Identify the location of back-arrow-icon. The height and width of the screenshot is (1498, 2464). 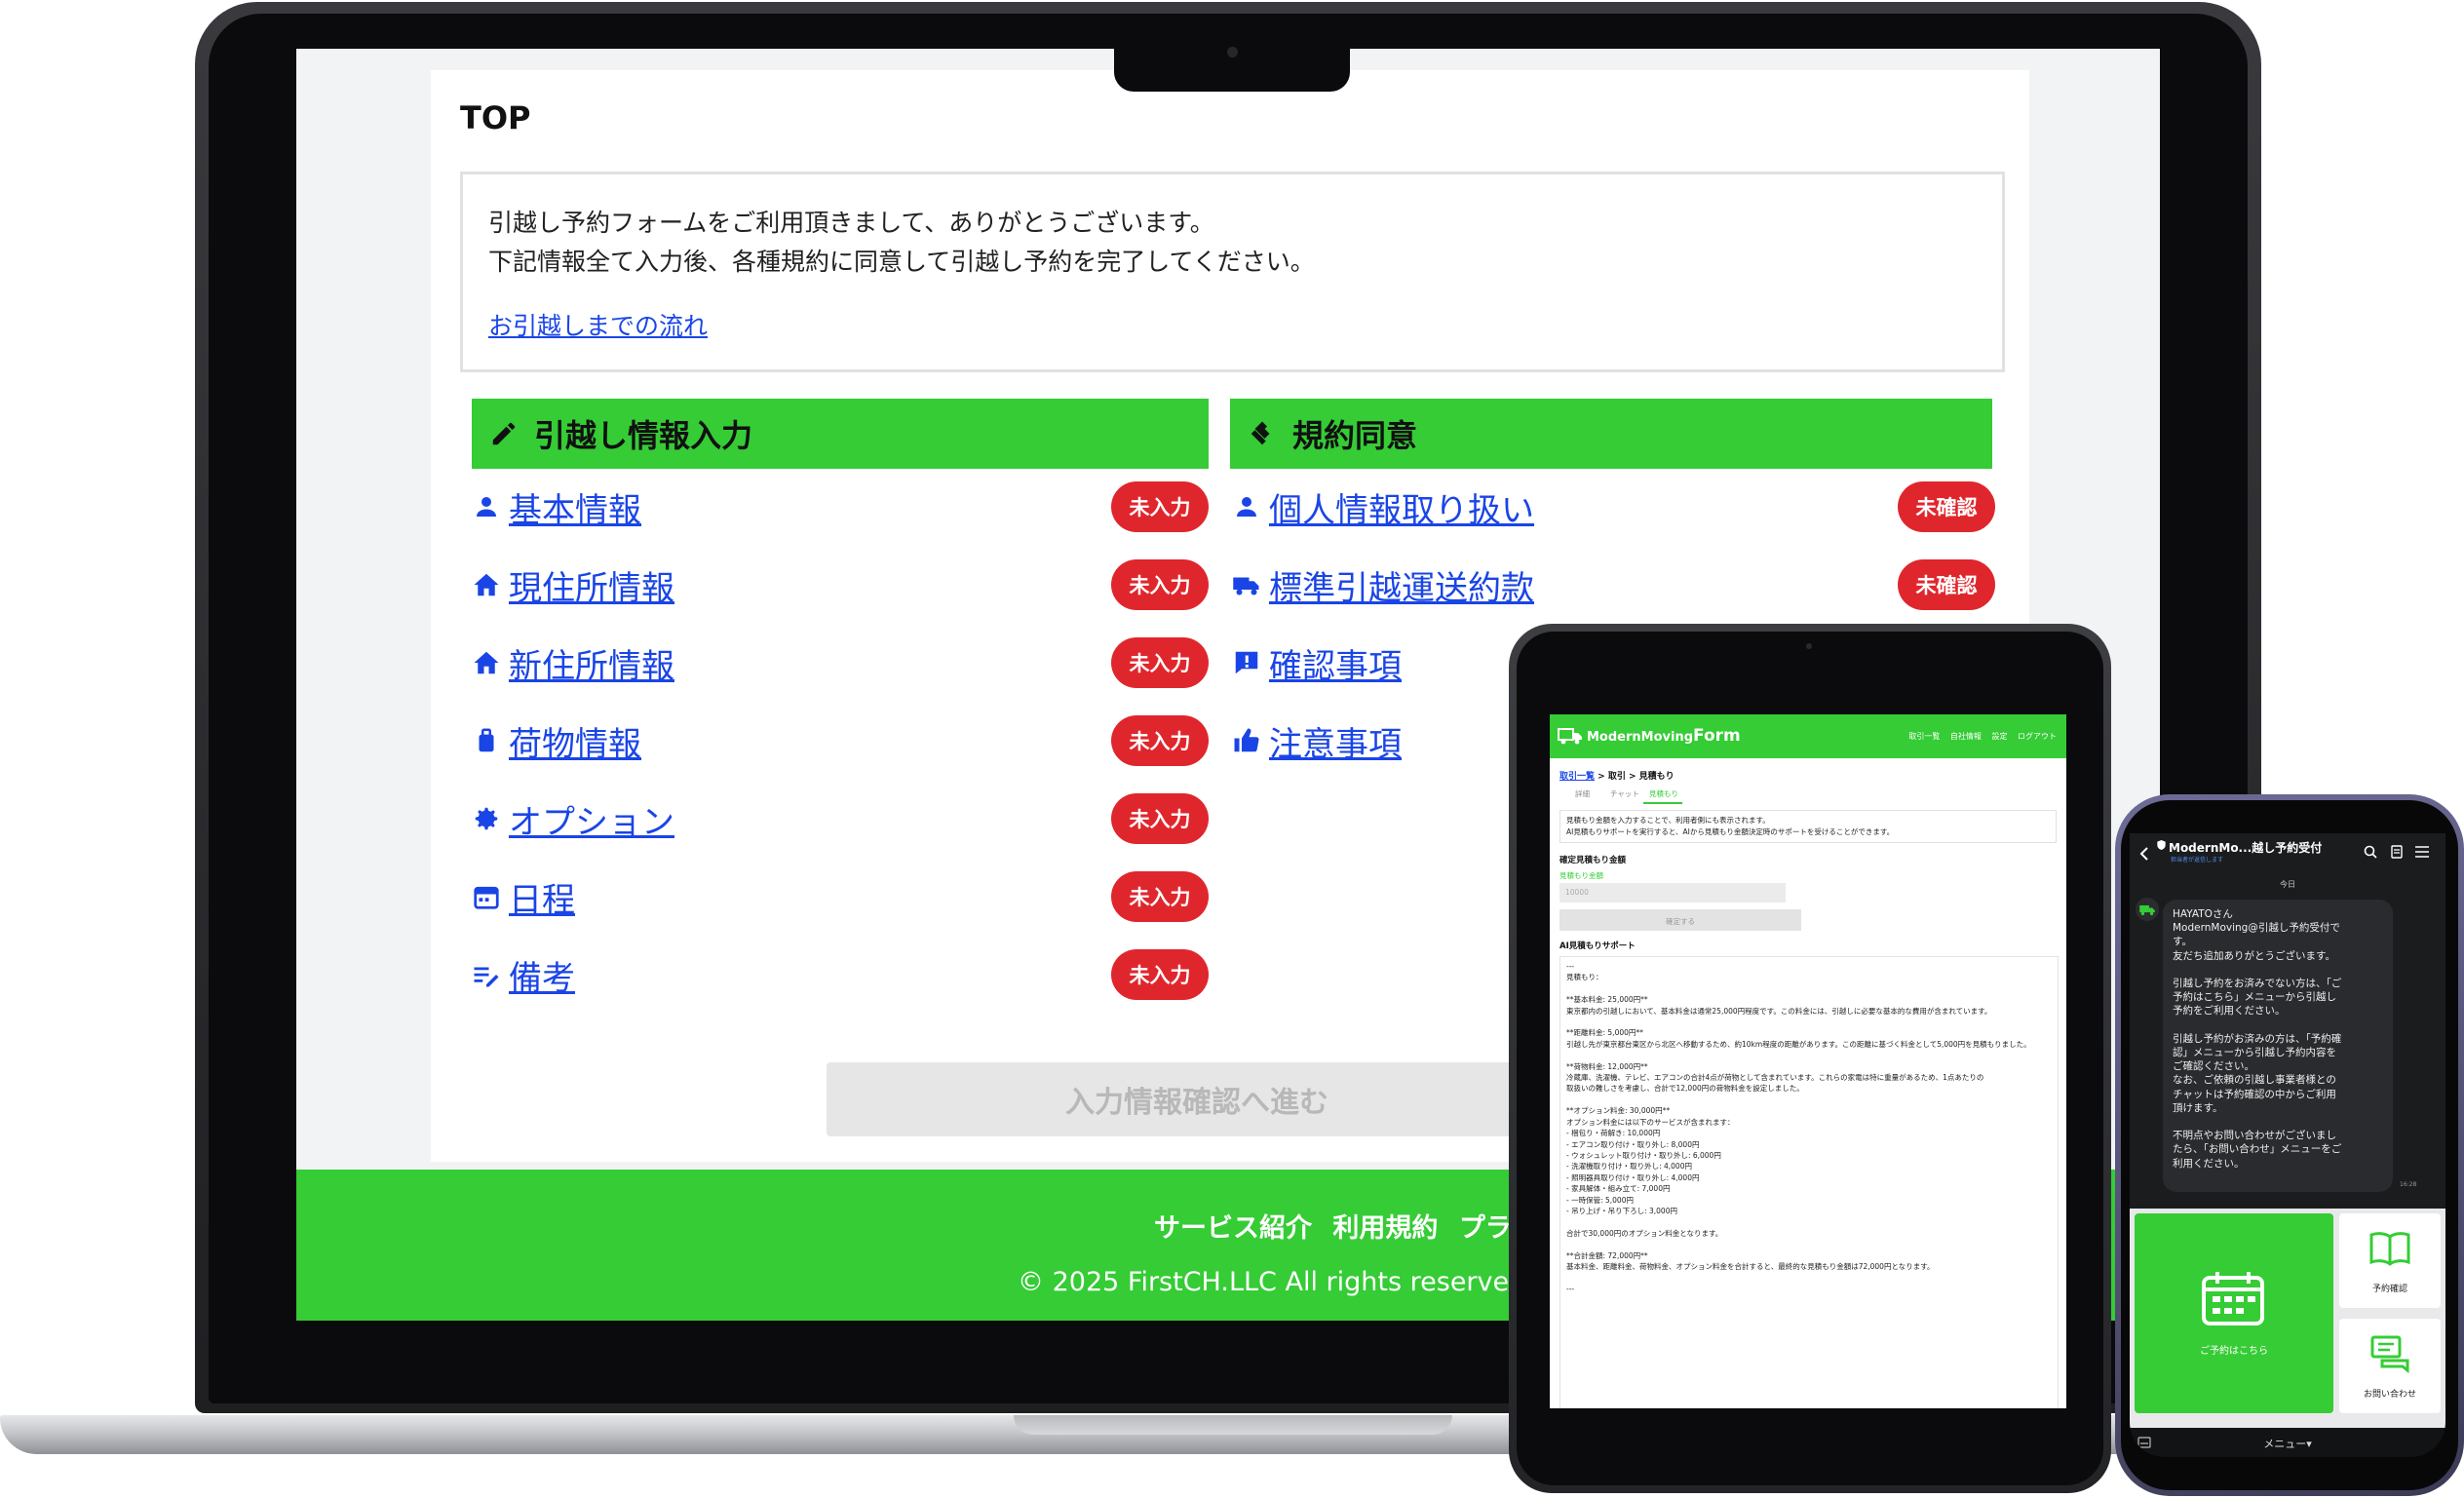
(2144, 854).